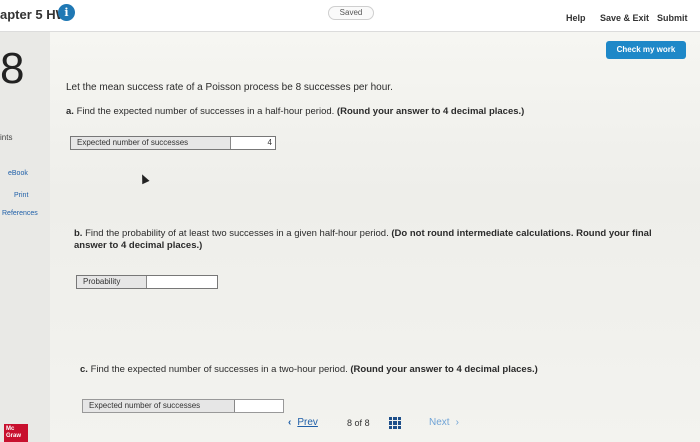  What do you see at coordinates (439, 422) in the screenshot?
I see `next-label: Next` at bounding box center [439, 422].